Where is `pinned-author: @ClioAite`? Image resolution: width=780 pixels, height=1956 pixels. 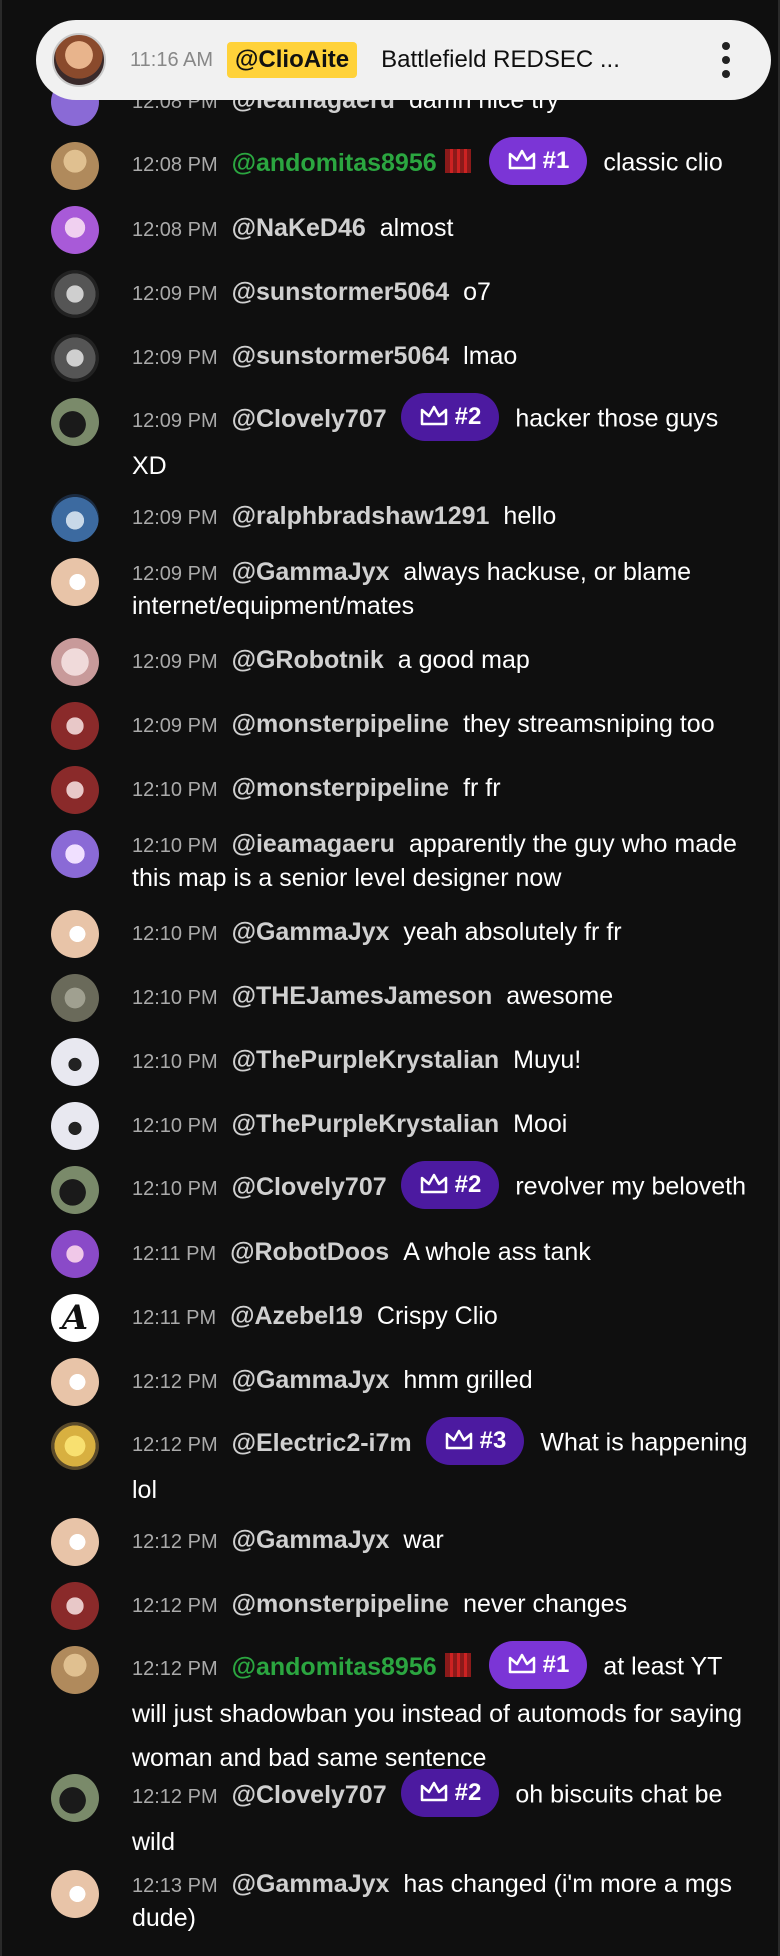
pinned-author: @ClioAite is located at coordinates (292, 60).